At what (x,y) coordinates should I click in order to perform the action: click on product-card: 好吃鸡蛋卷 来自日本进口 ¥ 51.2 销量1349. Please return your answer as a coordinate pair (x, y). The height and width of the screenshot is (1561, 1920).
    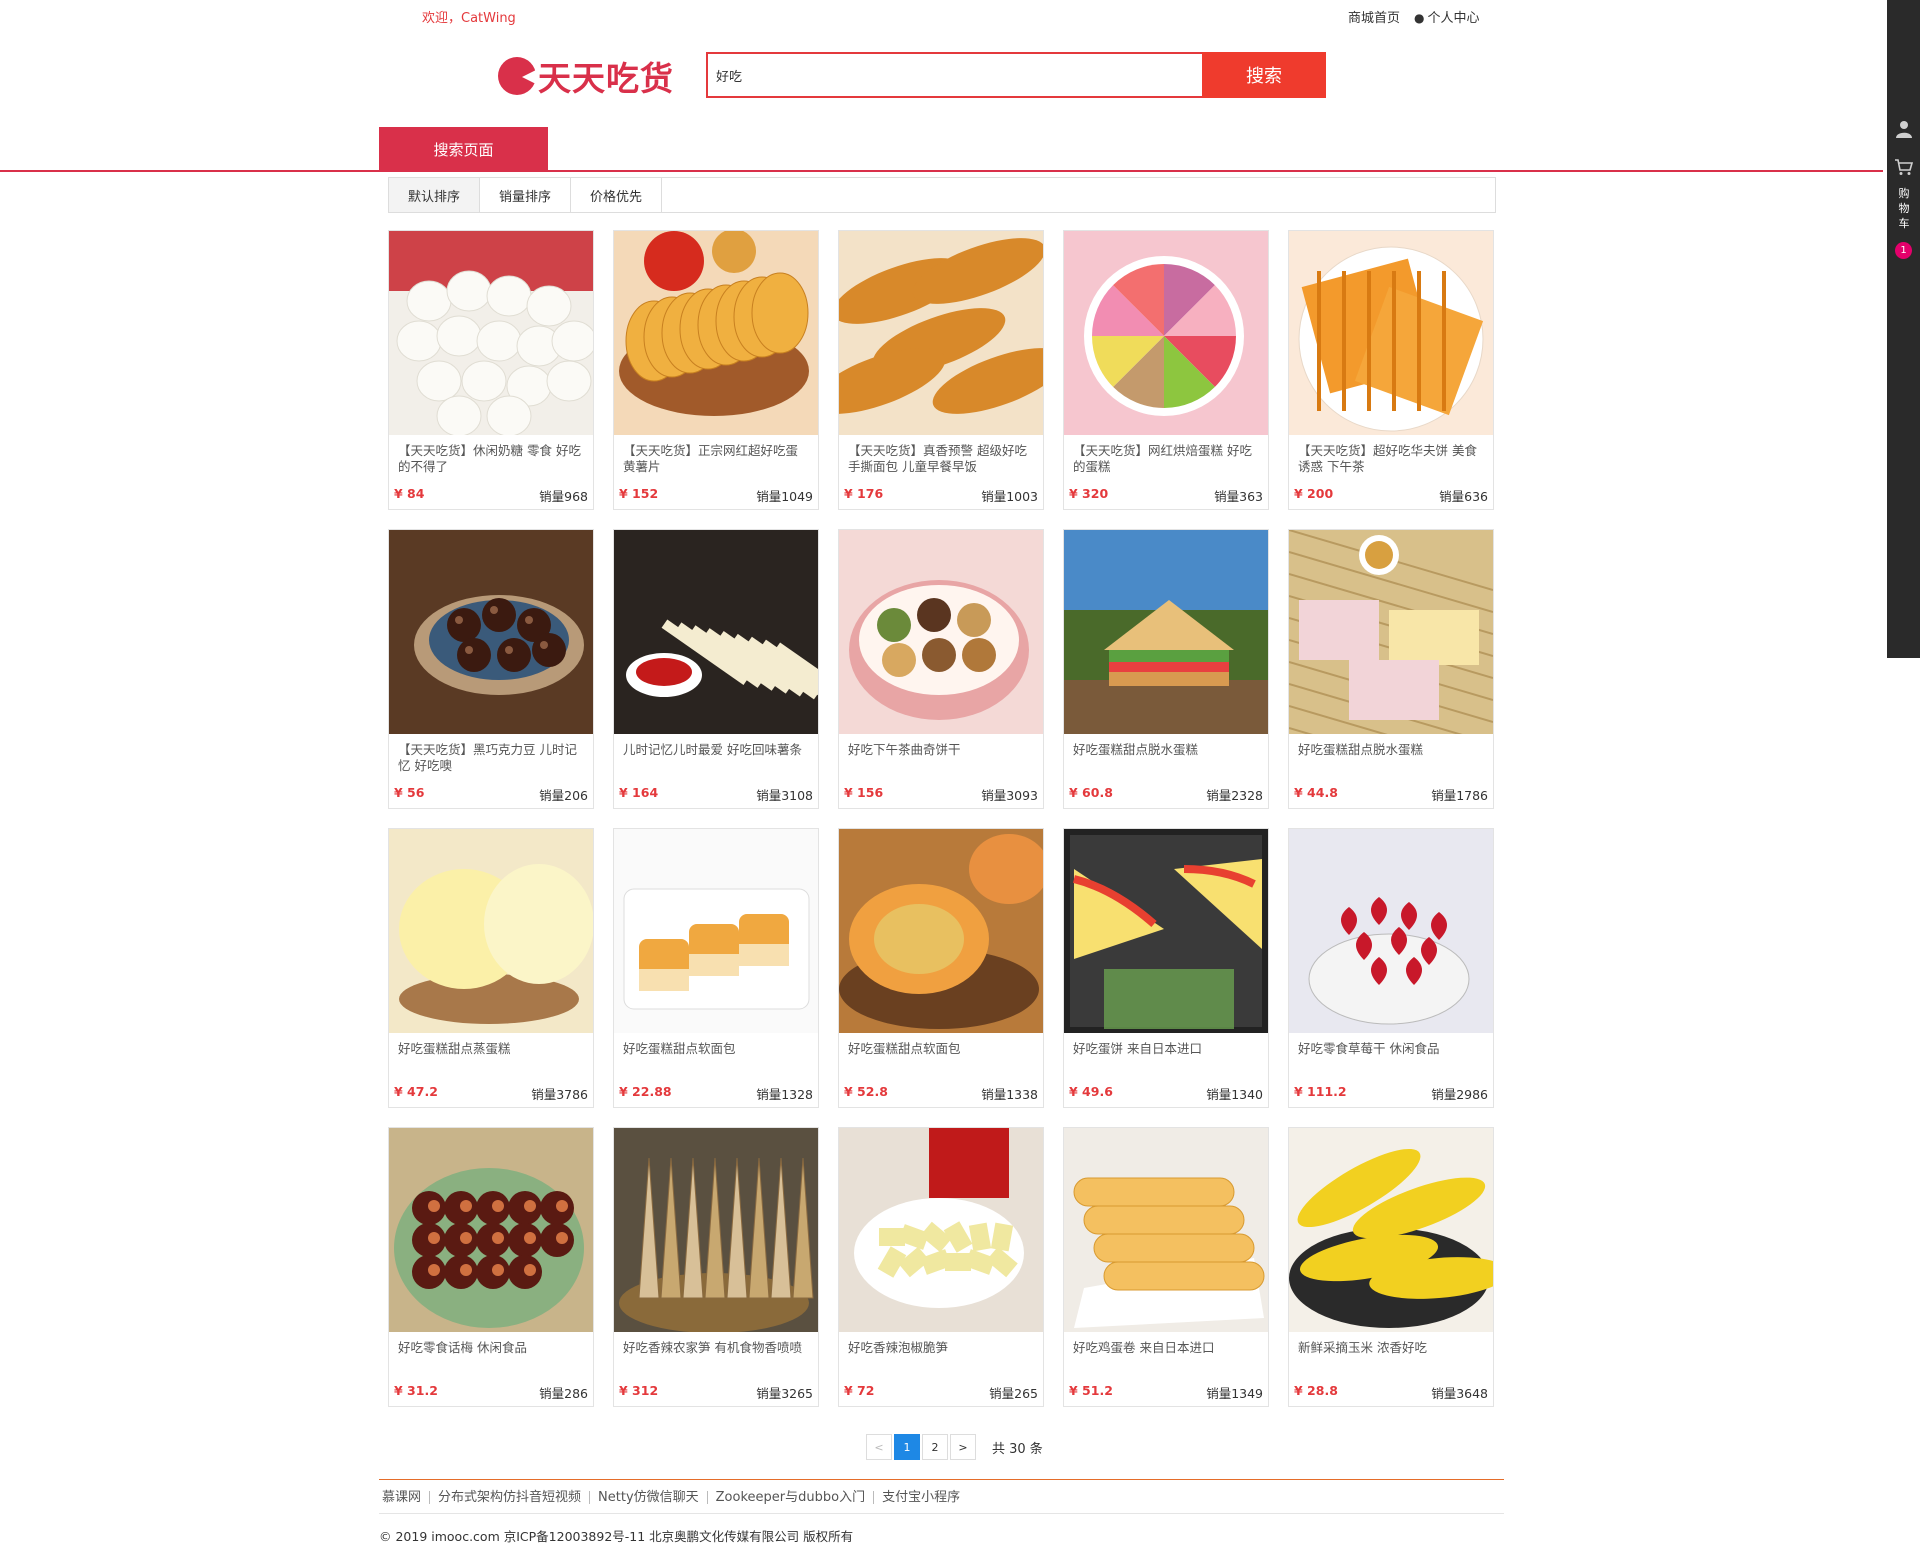
    Looking at the image, I should click on (1166, 1267).